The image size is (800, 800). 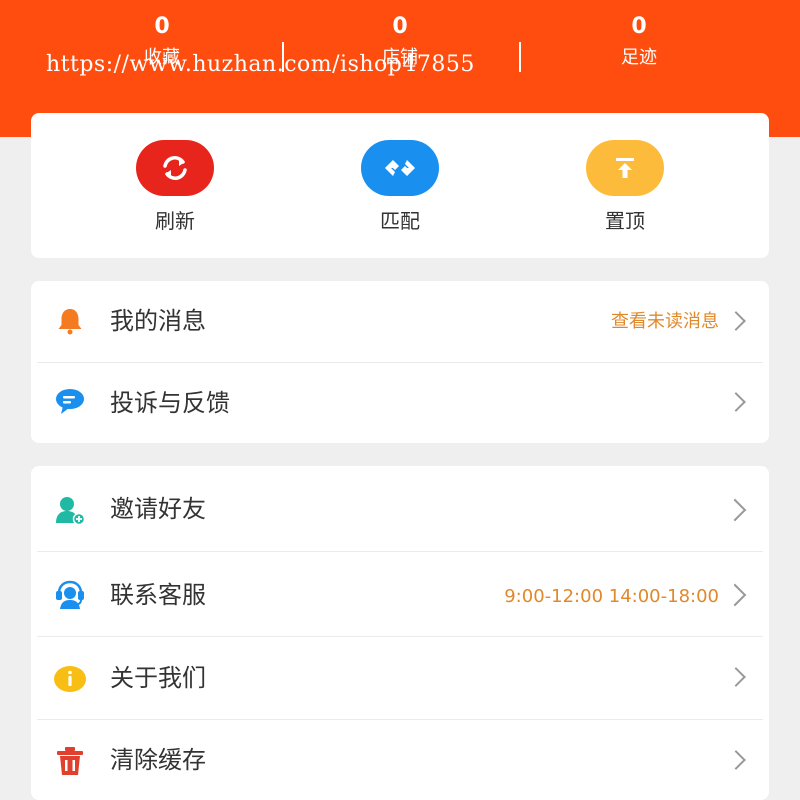 What do you see at coordinates (400, 760) in the screenshot?
I see `clear-cache-row: 清除缓存` at bounding box center [400, 760].